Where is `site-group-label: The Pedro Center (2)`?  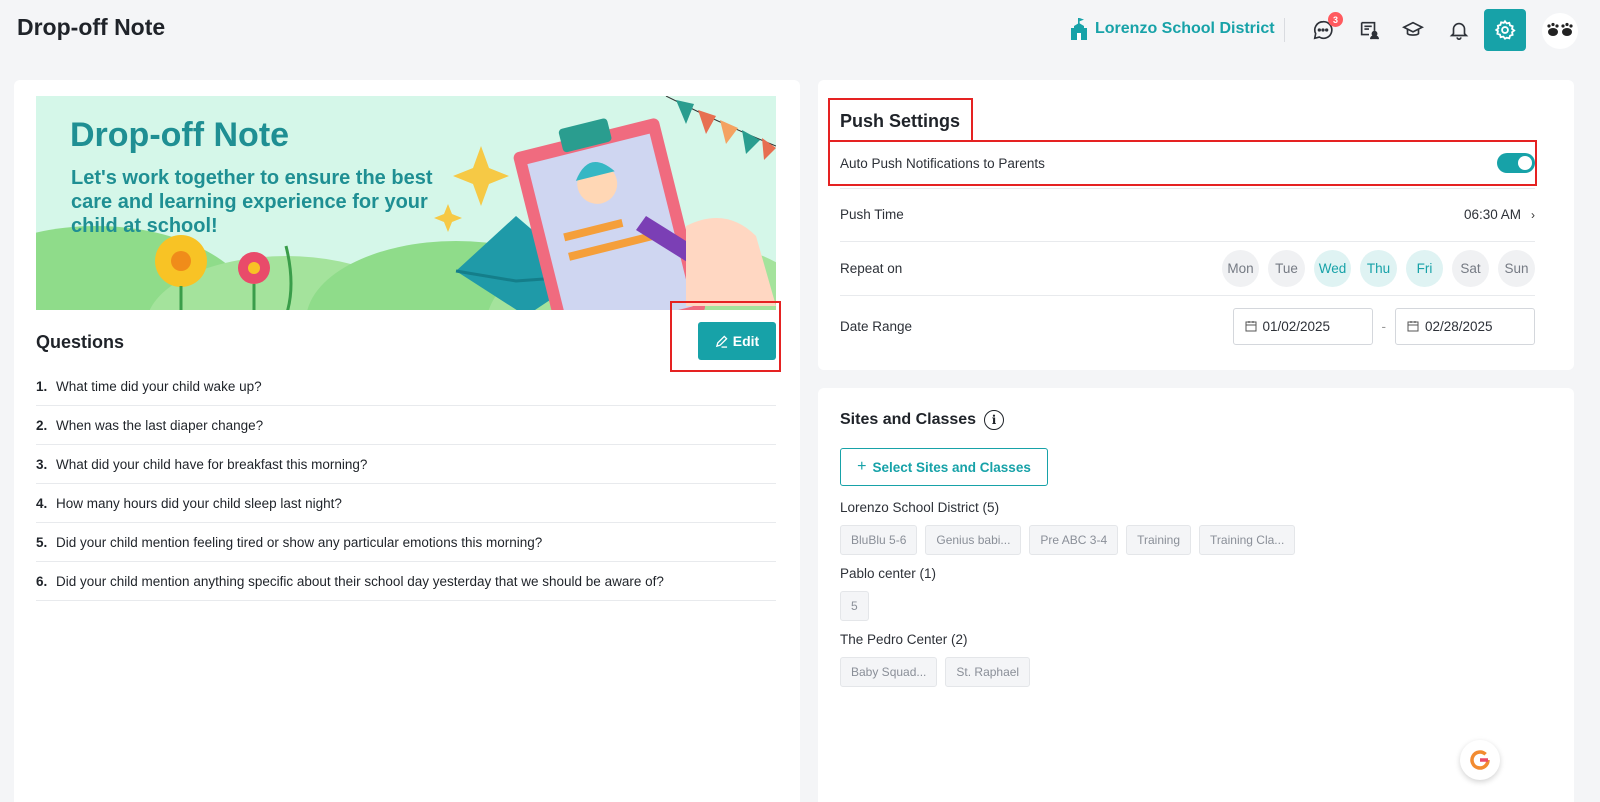 site-group-label: The Pedro Center (2) is located at coordinates (904, 639).